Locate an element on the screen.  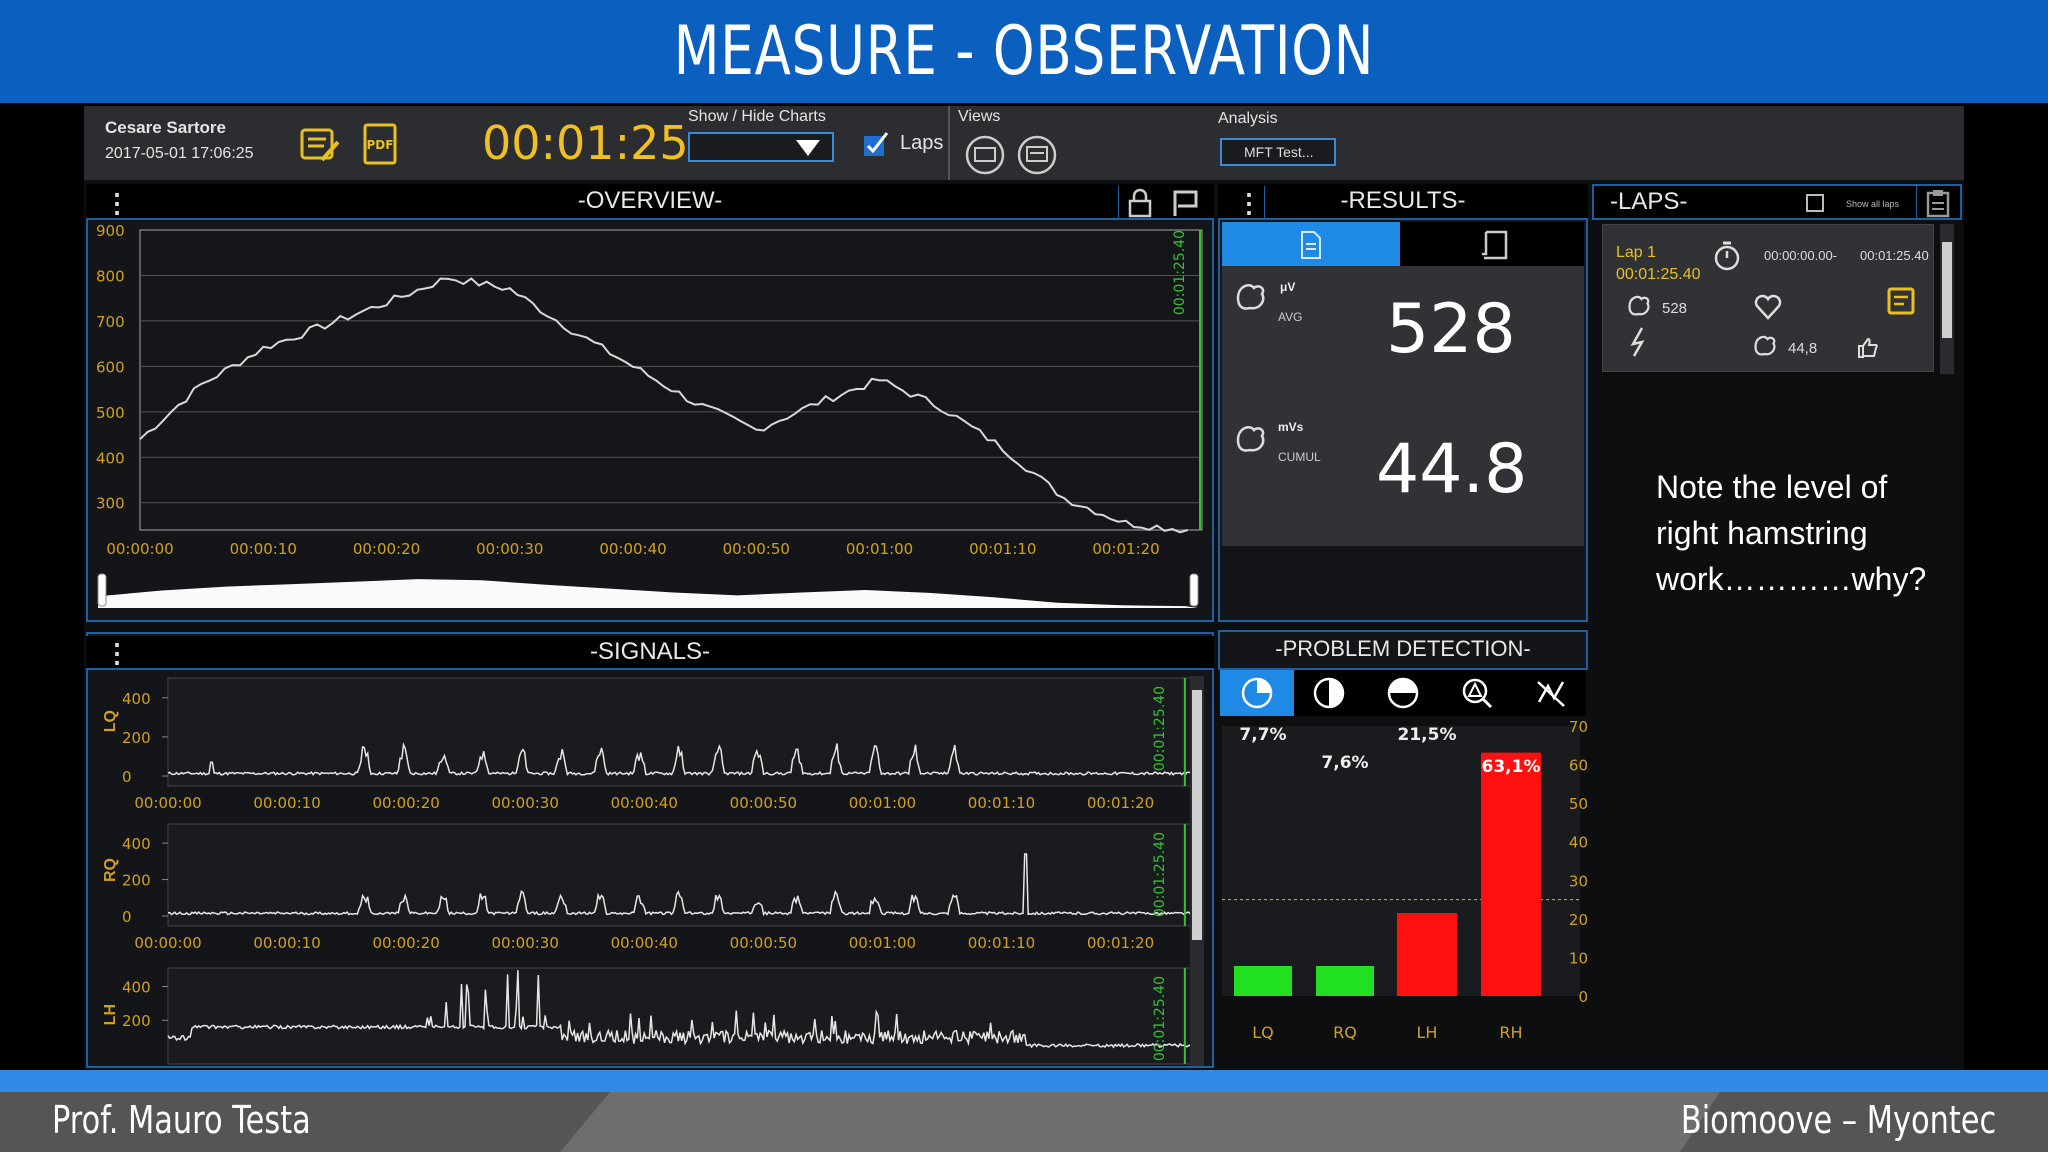
pd-category-label: RQ is located at coordinates (1345, 1032).